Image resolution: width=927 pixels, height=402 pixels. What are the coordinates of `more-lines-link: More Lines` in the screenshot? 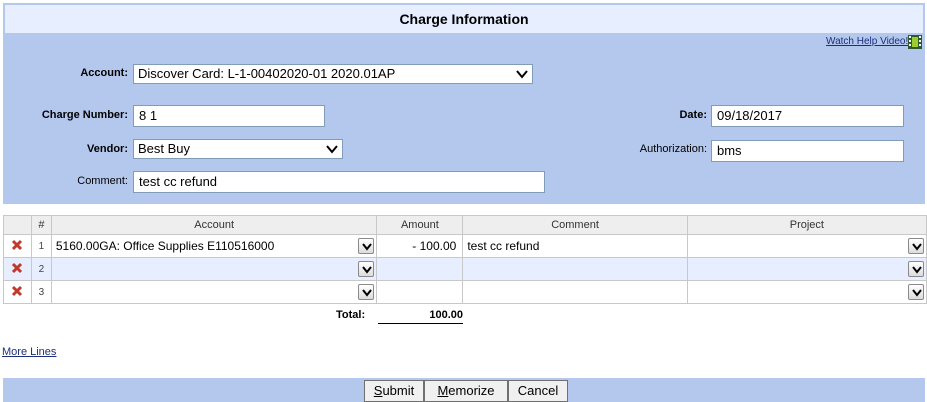 It's located at (29, 352).